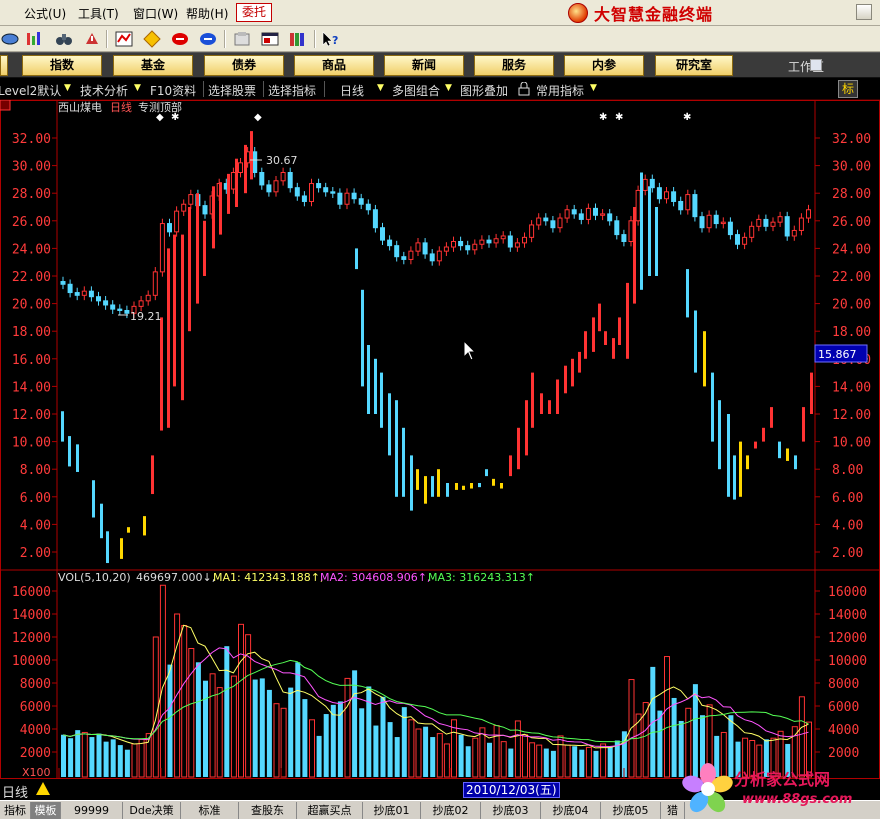 The height and width of the screenshot is (819, 880). Describe the element at coordinates (298, 39) in the screenshot. I see `books-icon` at that location.